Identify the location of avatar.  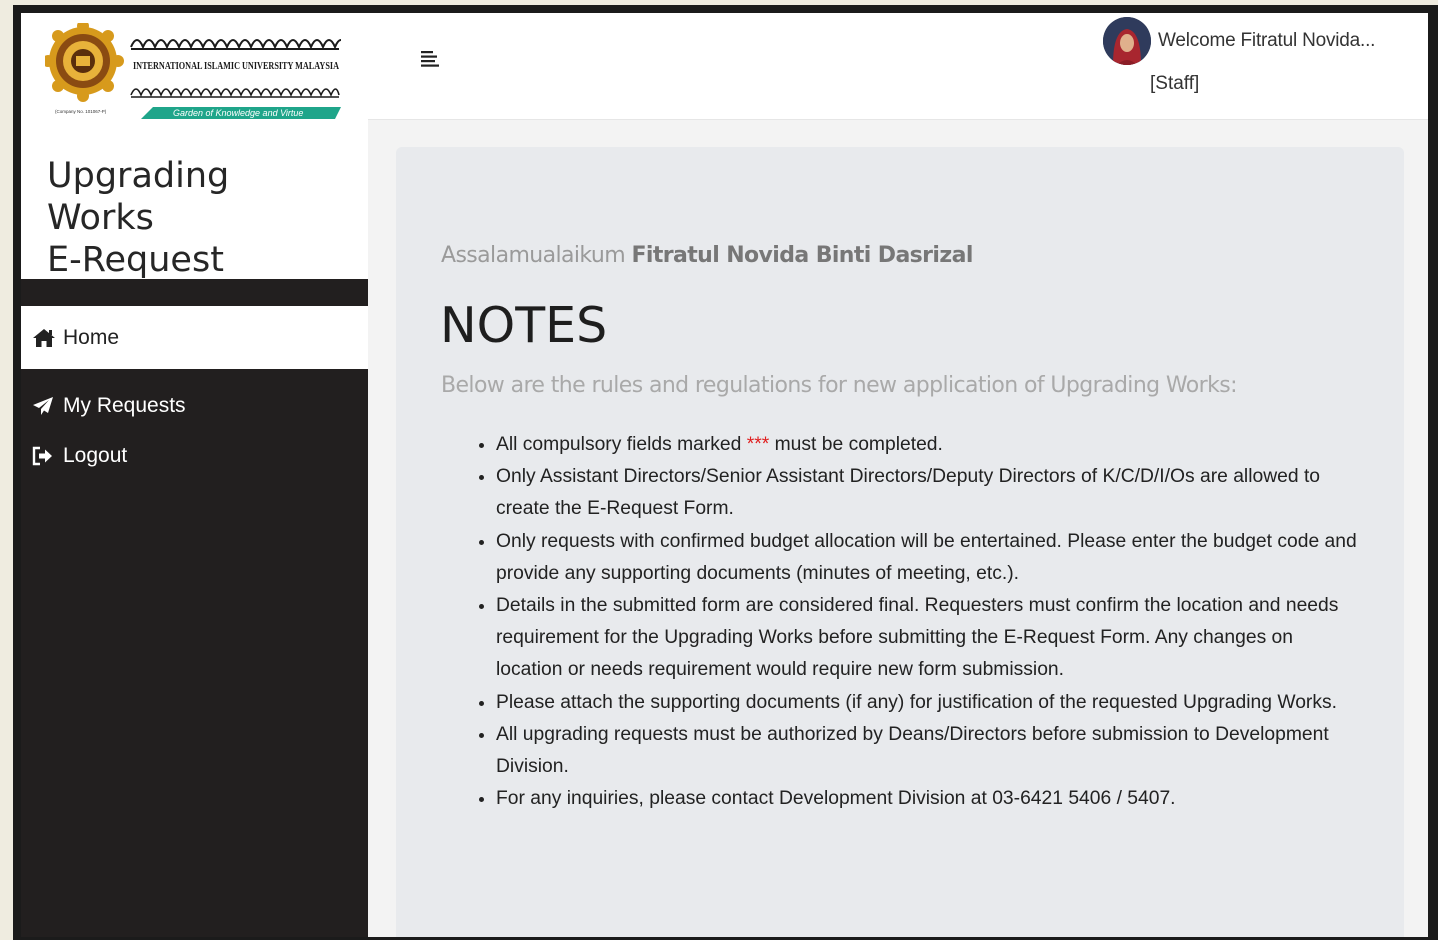
(1127, 41).